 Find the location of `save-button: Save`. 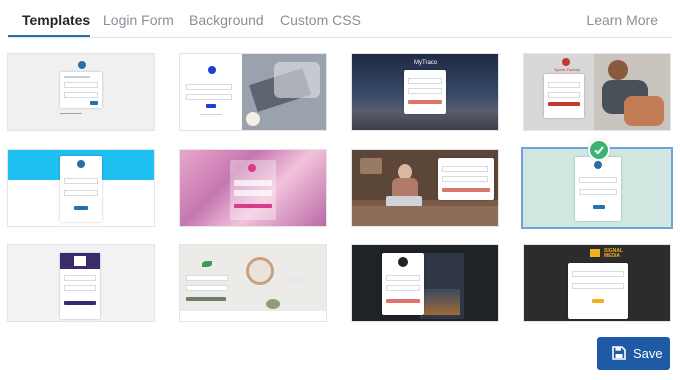

save-button: Save is located at coordinates (633, 353).